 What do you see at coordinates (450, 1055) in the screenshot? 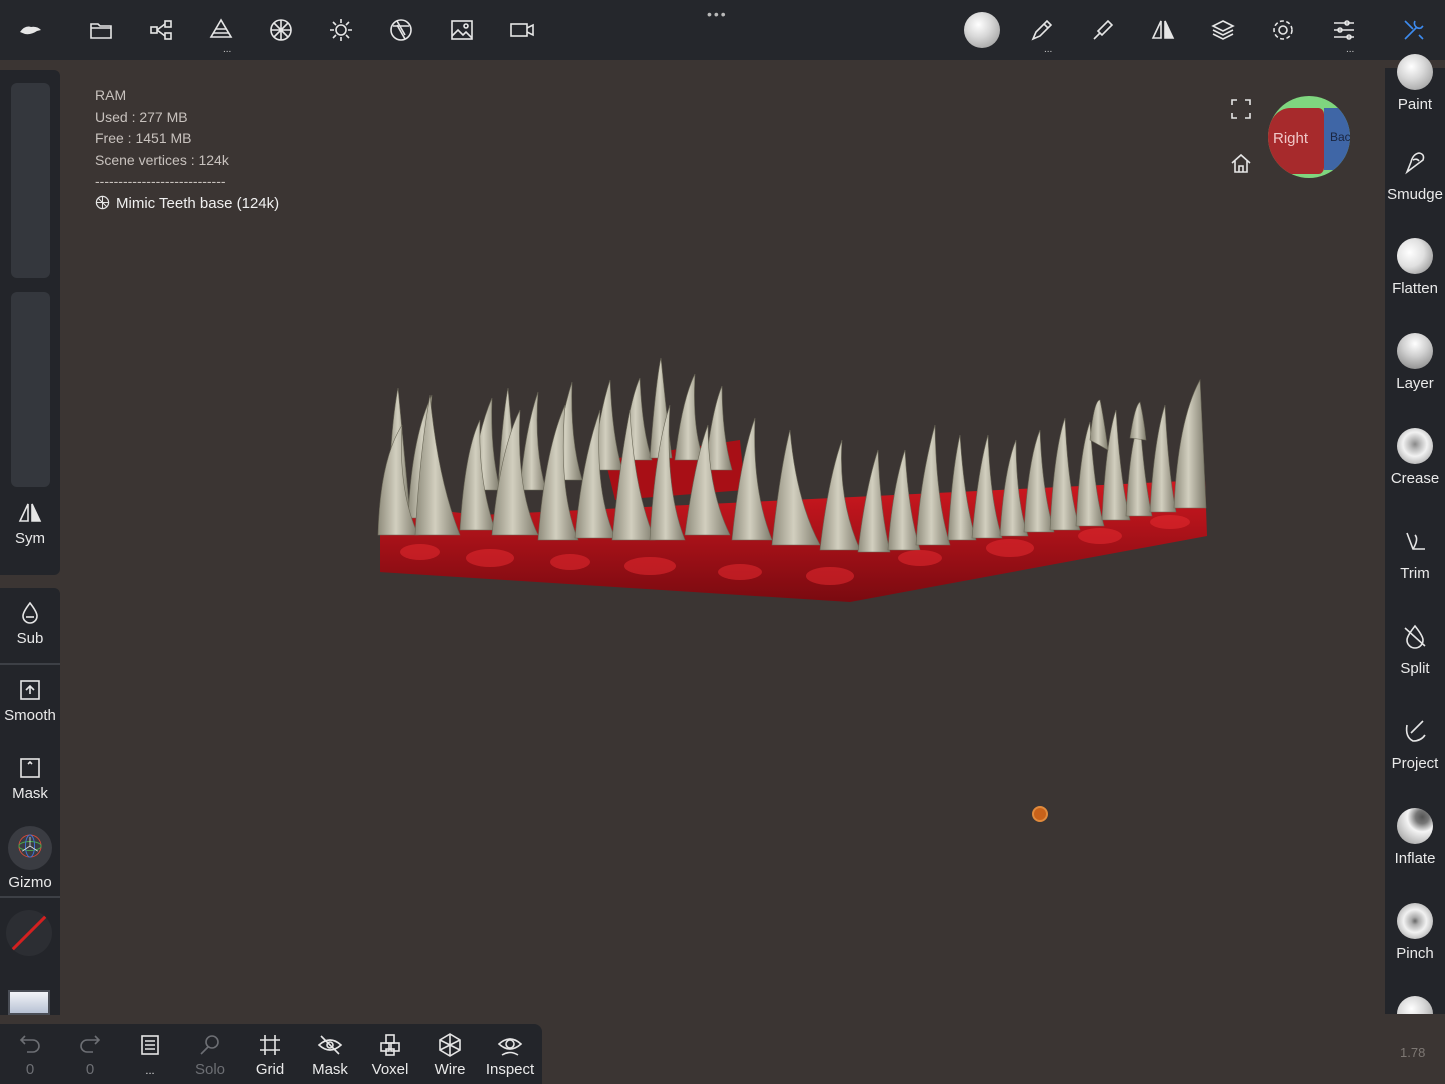
I see `wire-button: Wire` at bounding box center [450, 1055].